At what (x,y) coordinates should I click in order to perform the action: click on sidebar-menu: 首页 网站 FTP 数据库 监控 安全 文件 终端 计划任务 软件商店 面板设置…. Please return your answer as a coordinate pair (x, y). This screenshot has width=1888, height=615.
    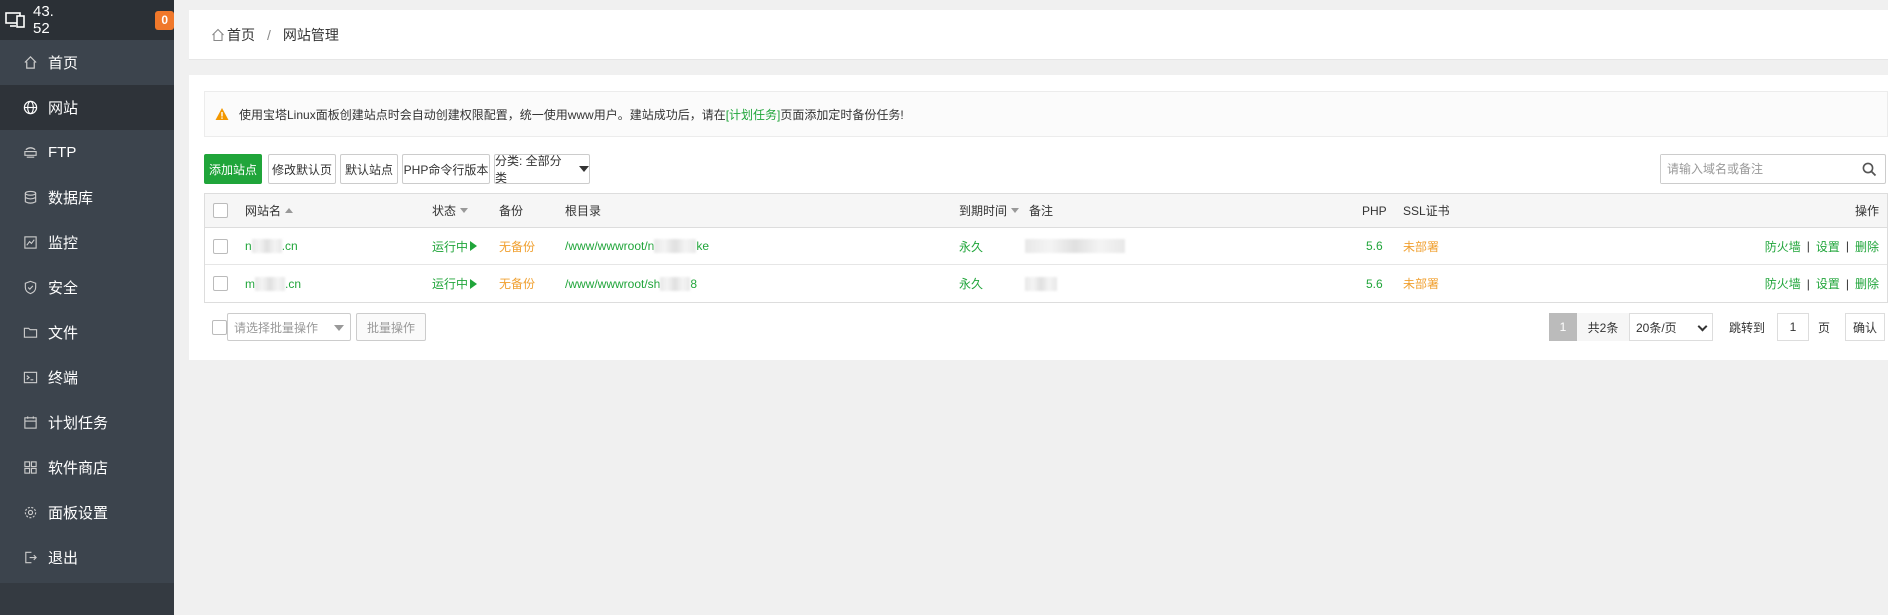
    Looking at the image, I should click on (87, 310).